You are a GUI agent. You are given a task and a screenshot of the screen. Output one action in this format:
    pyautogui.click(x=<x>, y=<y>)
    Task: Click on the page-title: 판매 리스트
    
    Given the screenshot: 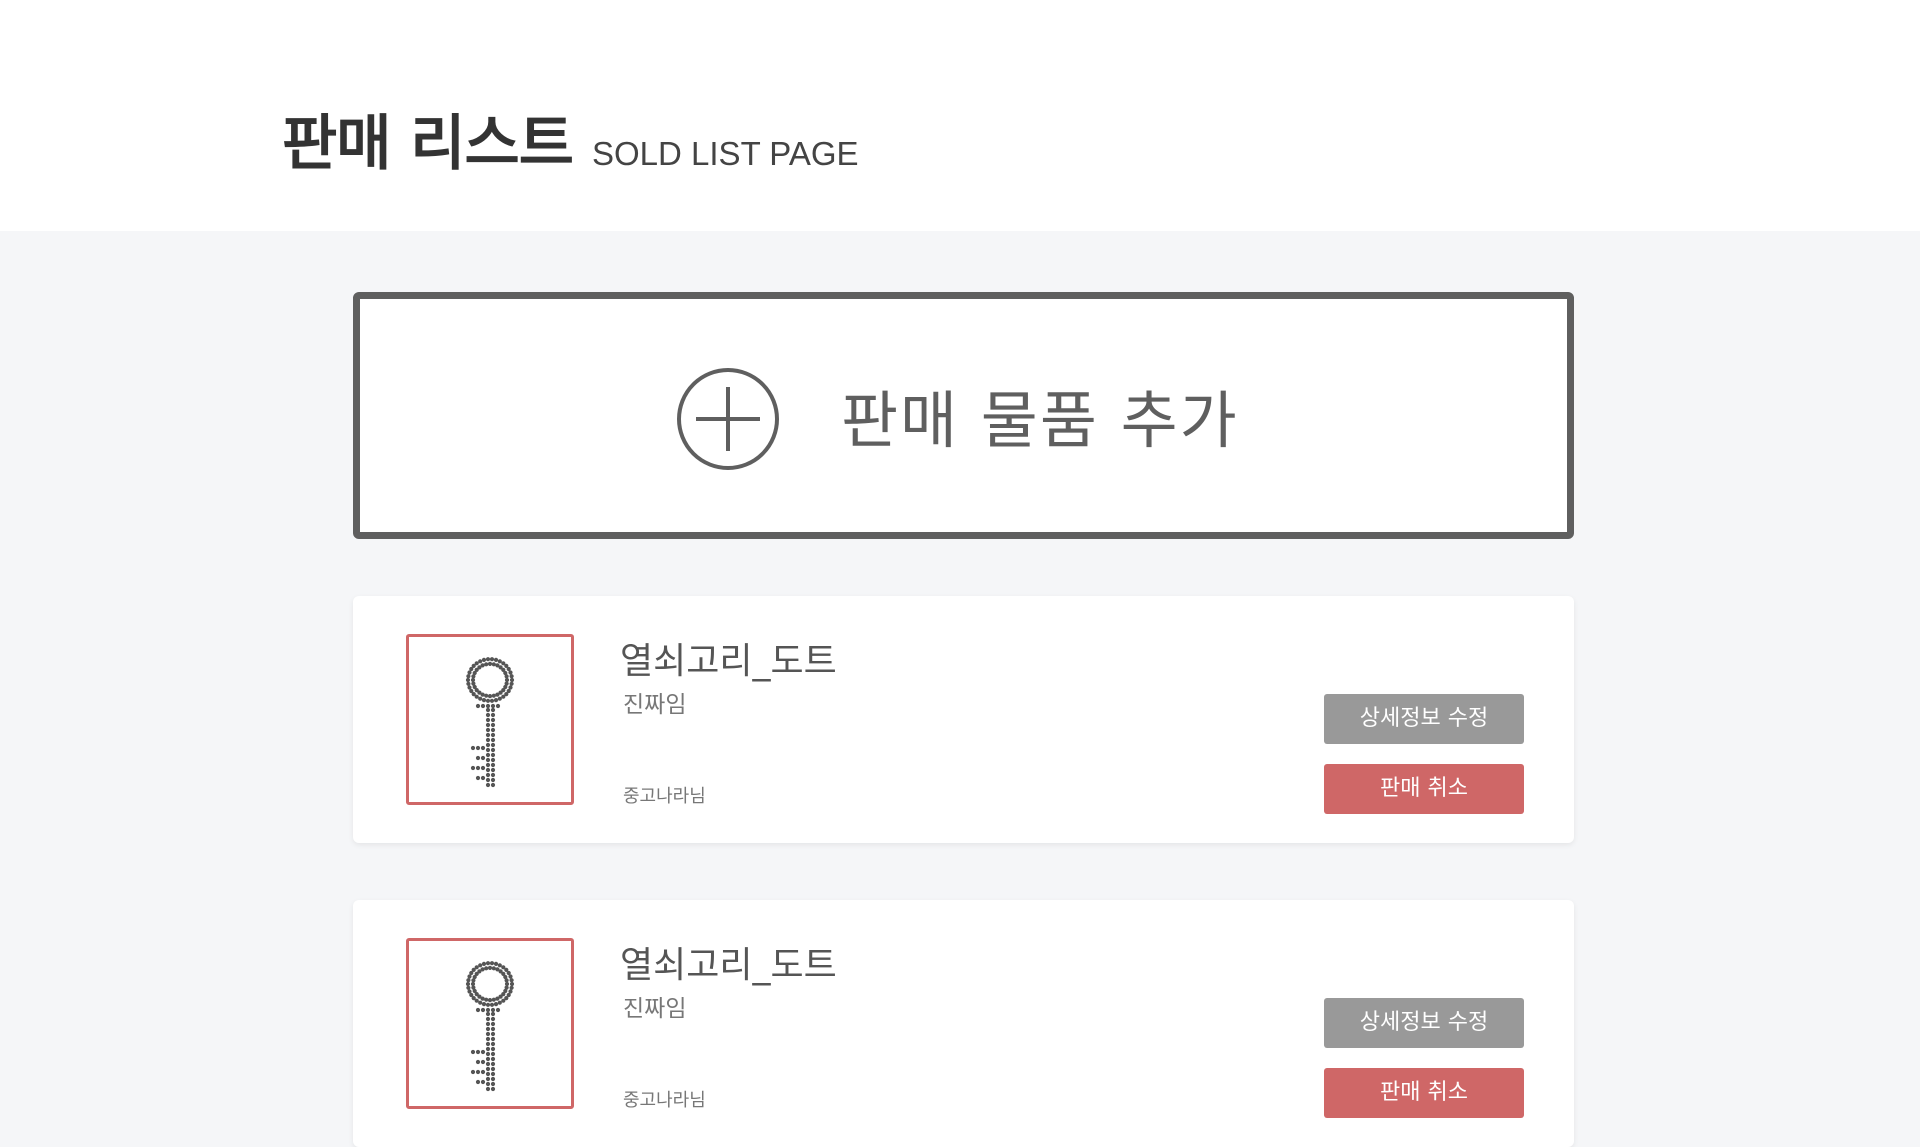 What is the action you would take?
    pyautogui.click(x=428, y=144)
    